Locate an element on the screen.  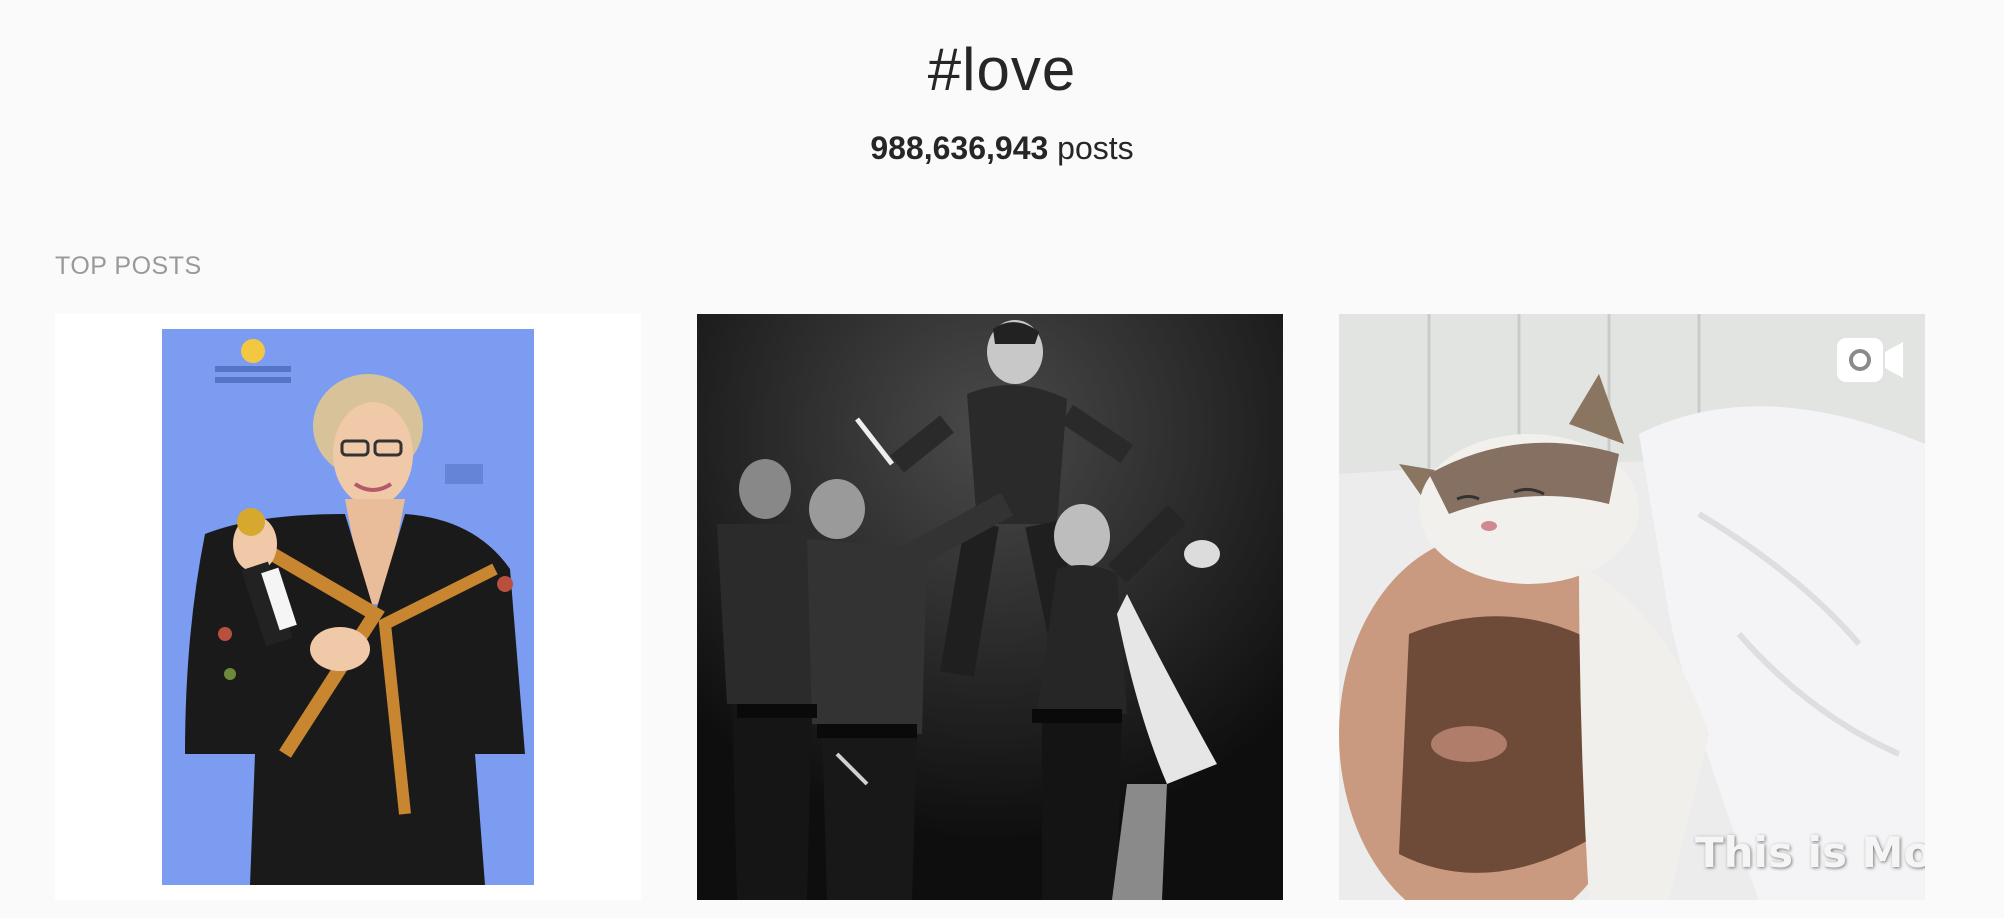
post-count-number: 988,636,943 is located at coordinates (959, 148).